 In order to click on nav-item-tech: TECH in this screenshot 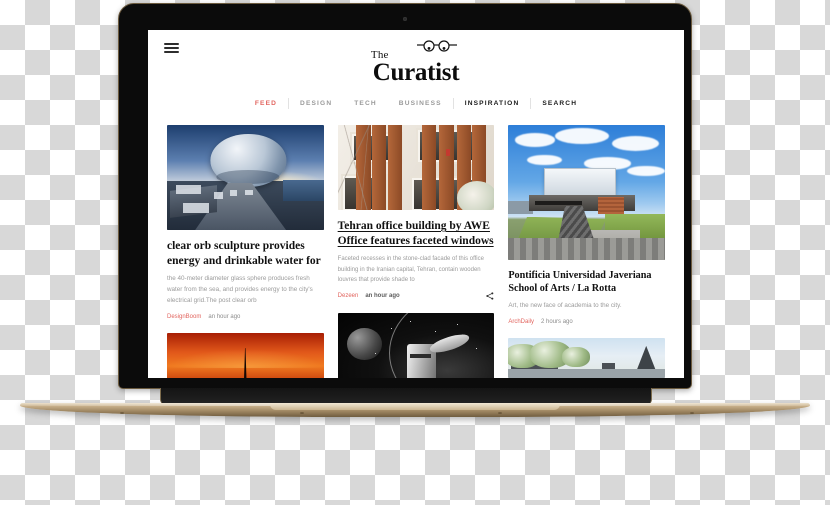, I will do `click(365, 103)`.